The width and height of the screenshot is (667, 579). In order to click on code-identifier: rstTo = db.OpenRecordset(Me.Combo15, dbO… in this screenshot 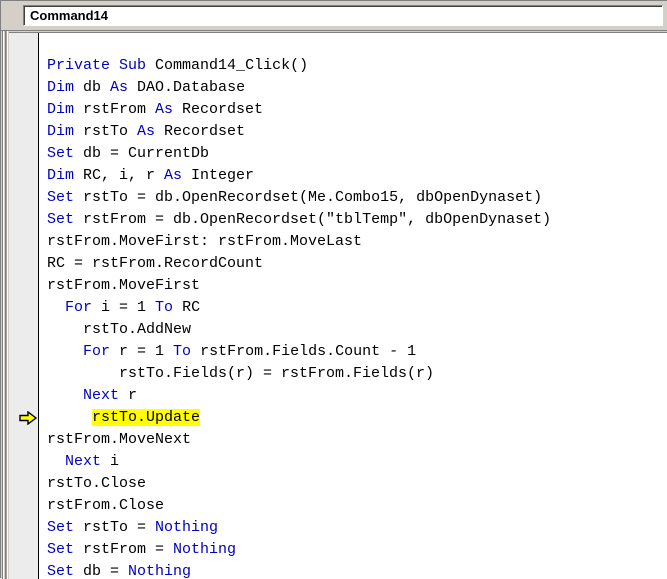, I will do `click(308, 197)`.